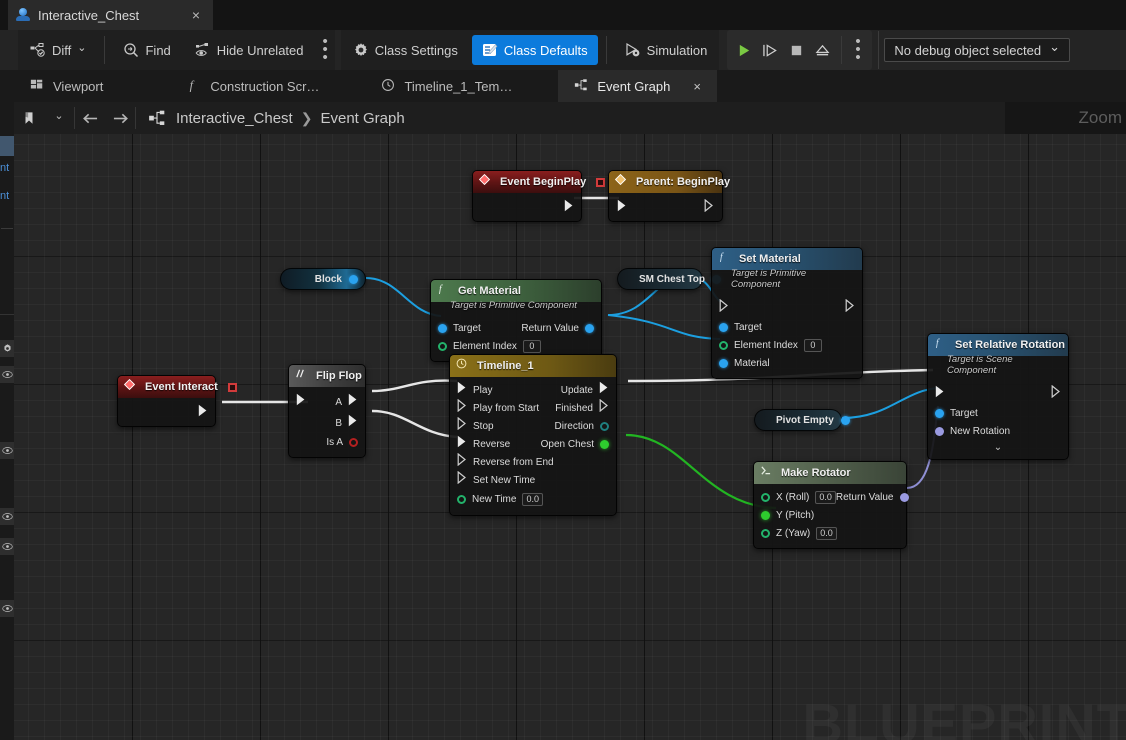 This screenshot has height=740, width=1126. What do you see at coordinates (120, 118) in the screenshot?
I see `forward-button` at bounding box center [120, 118].